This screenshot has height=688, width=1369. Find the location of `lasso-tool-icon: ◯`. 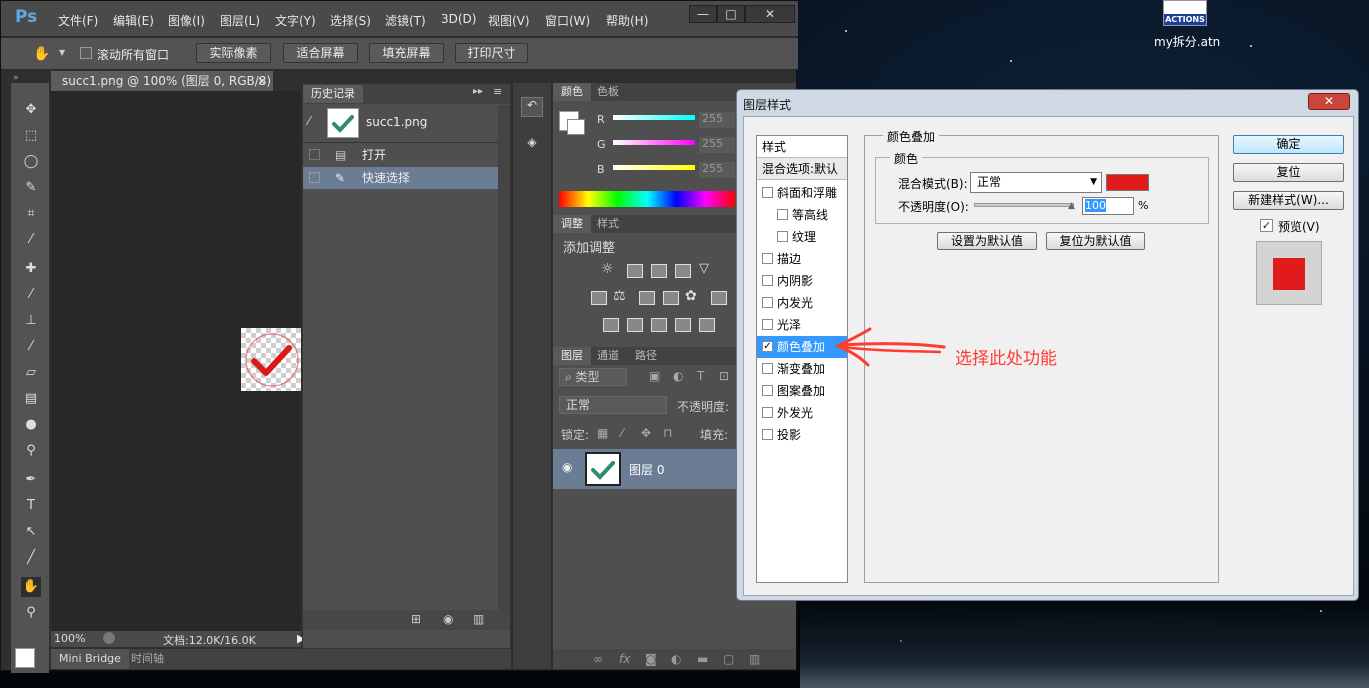

lasso-tool-icon: ◯ is located at coordinates (31, 162).